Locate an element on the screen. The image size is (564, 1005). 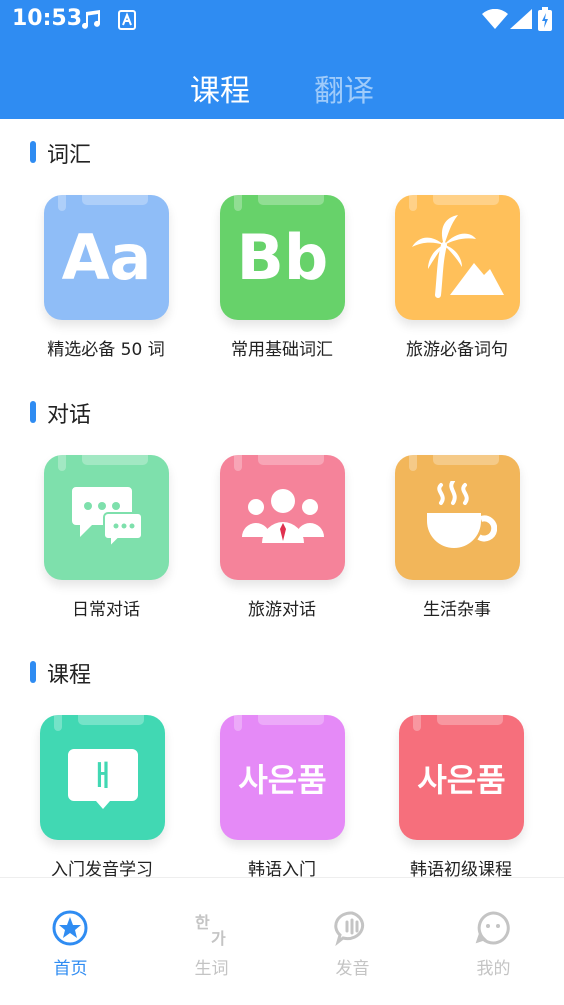
hangul-book-icon: 한 가 is located at coordinates (210, 929).